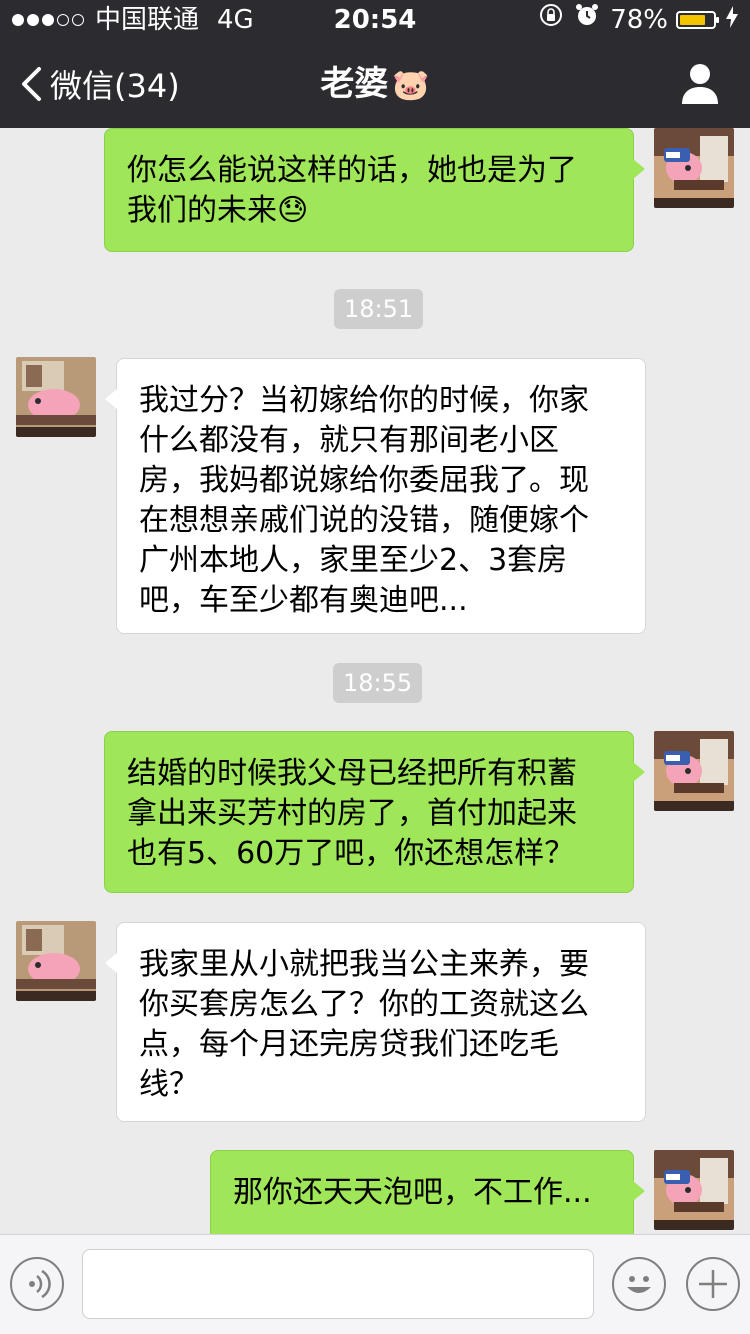  Describe the element at coordinates (717, 20) in the screenshot. I see `battery-nub` at that location.